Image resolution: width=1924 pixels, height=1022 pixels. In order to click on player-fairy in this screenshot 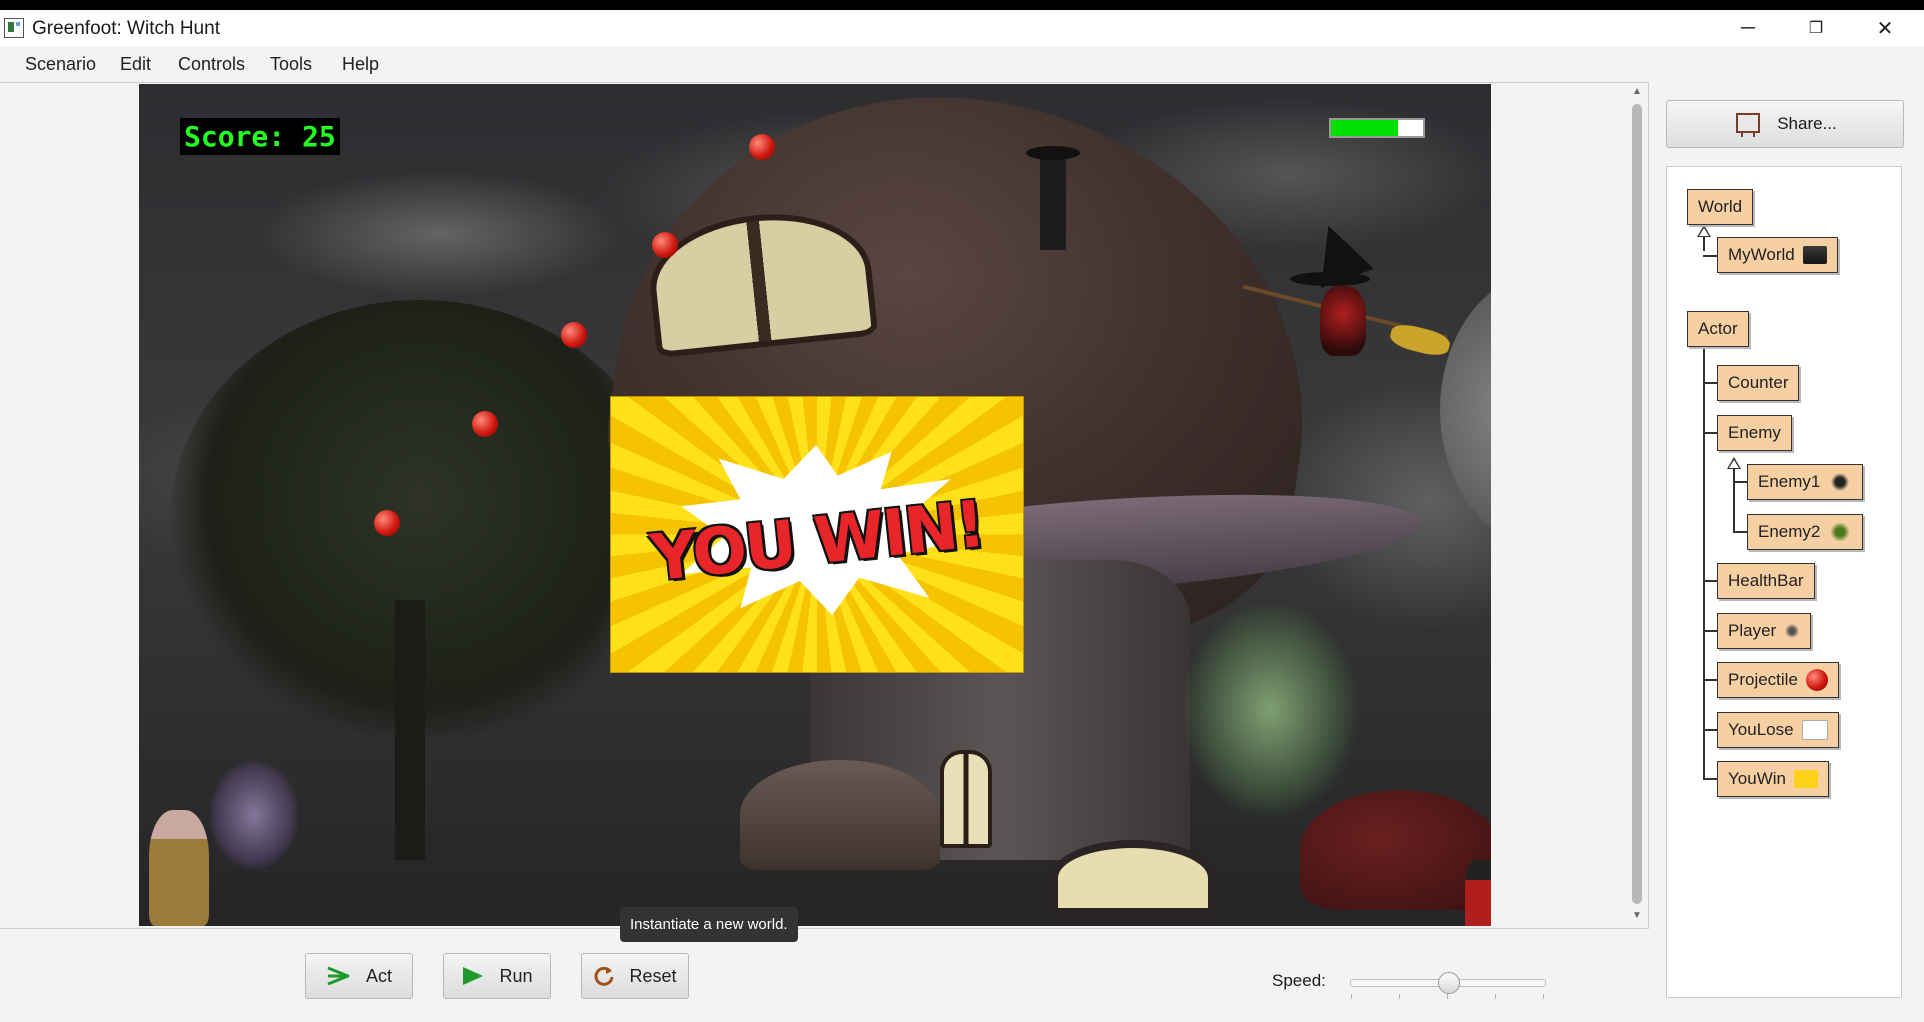, I will do `click(229, 843)`.